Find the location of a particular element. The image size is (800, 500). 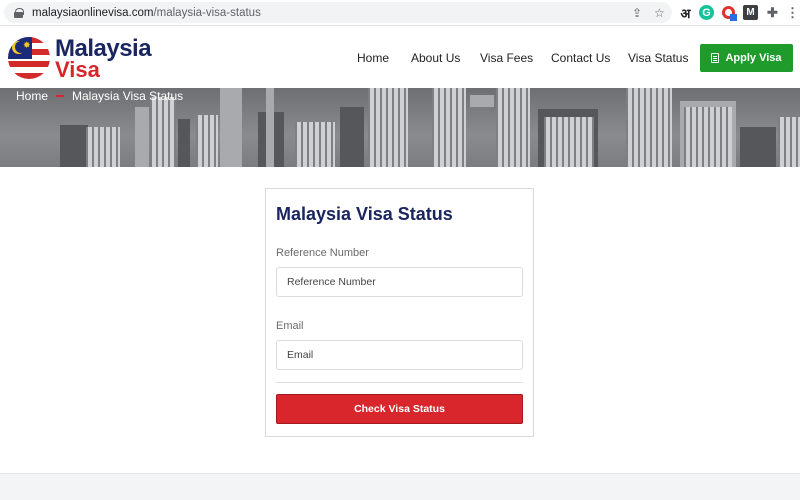

apply-visa-label: Apply Visa is located at coordinates (753, 58).